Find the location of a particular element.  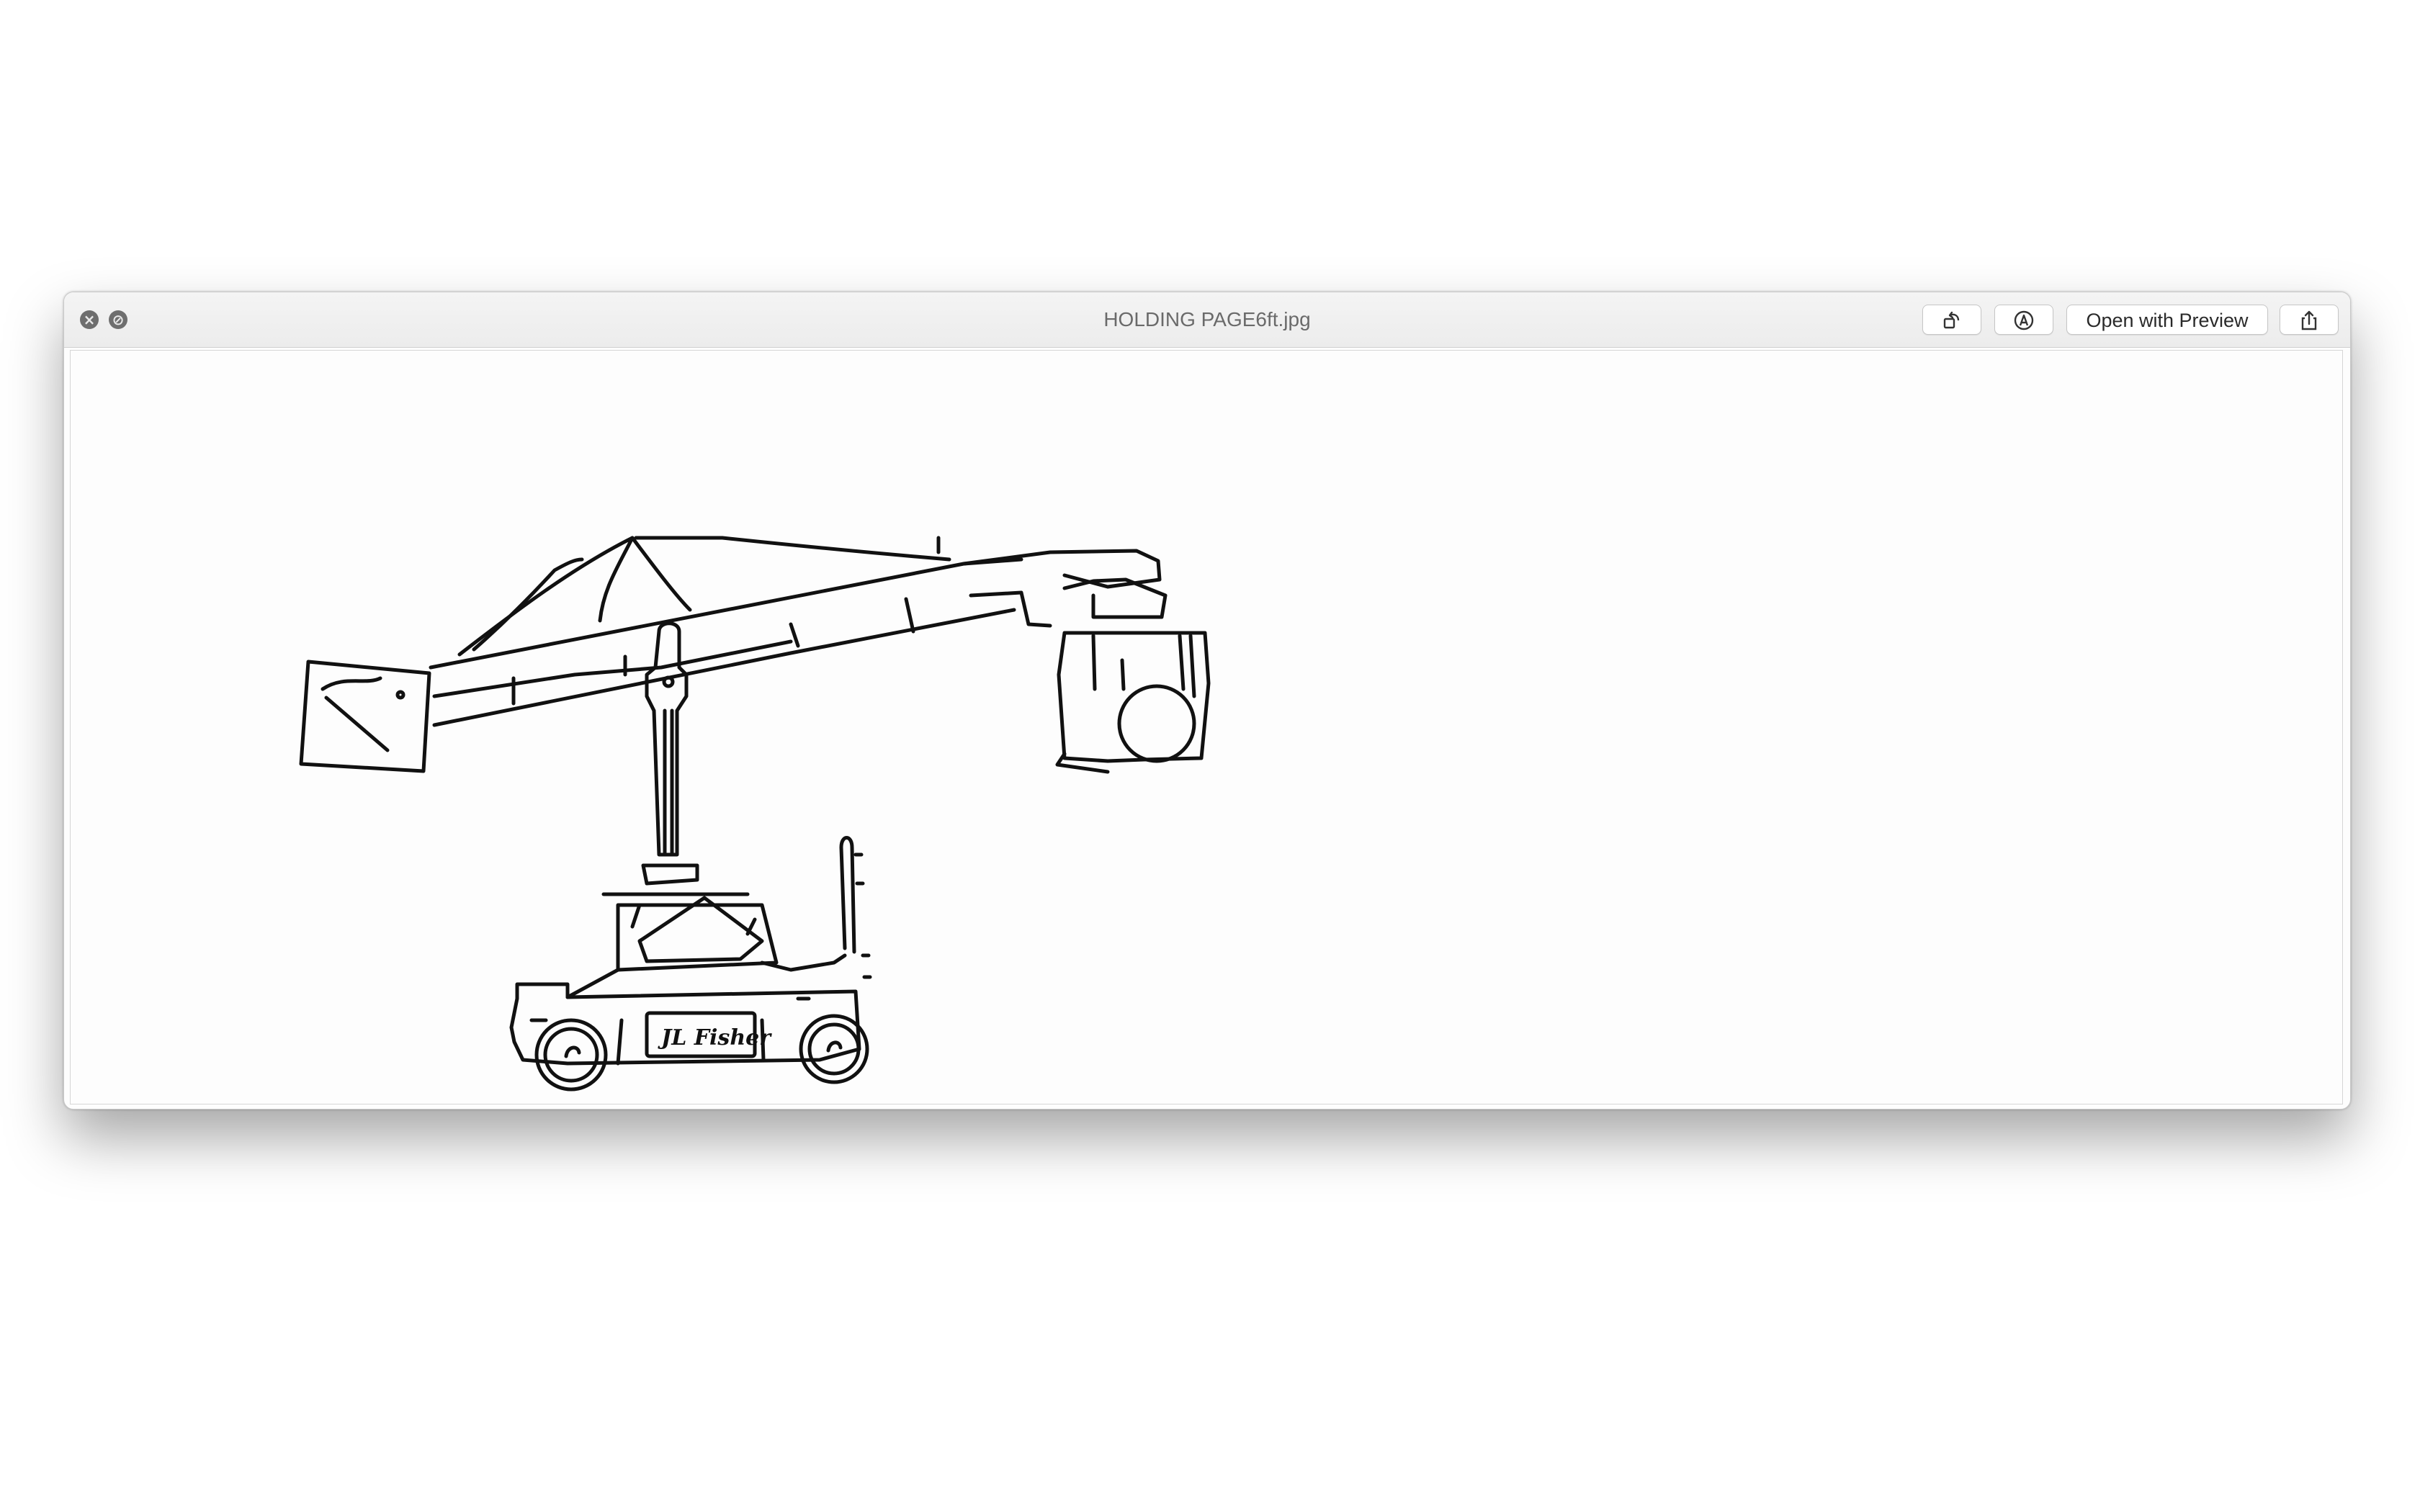

share-button is located at coordinates (2309, 320).